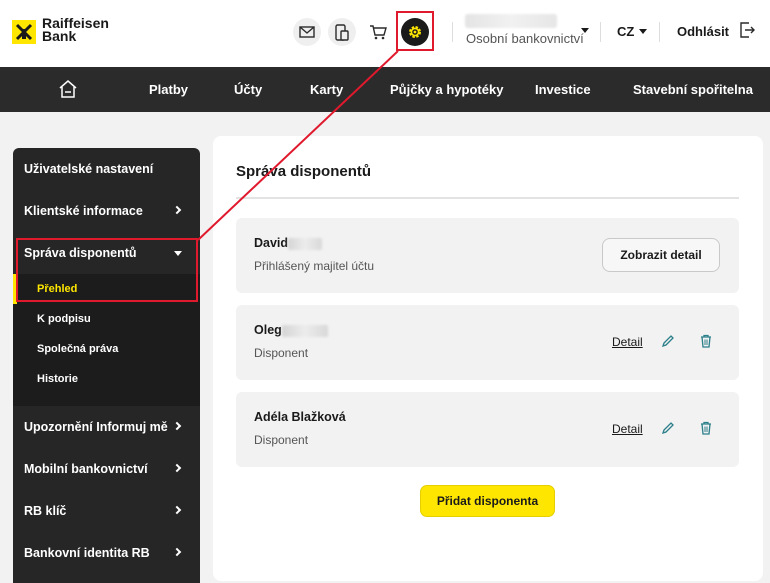  I want to click on disponent-row: Oleg Disponent Detail, so click(487, 342).